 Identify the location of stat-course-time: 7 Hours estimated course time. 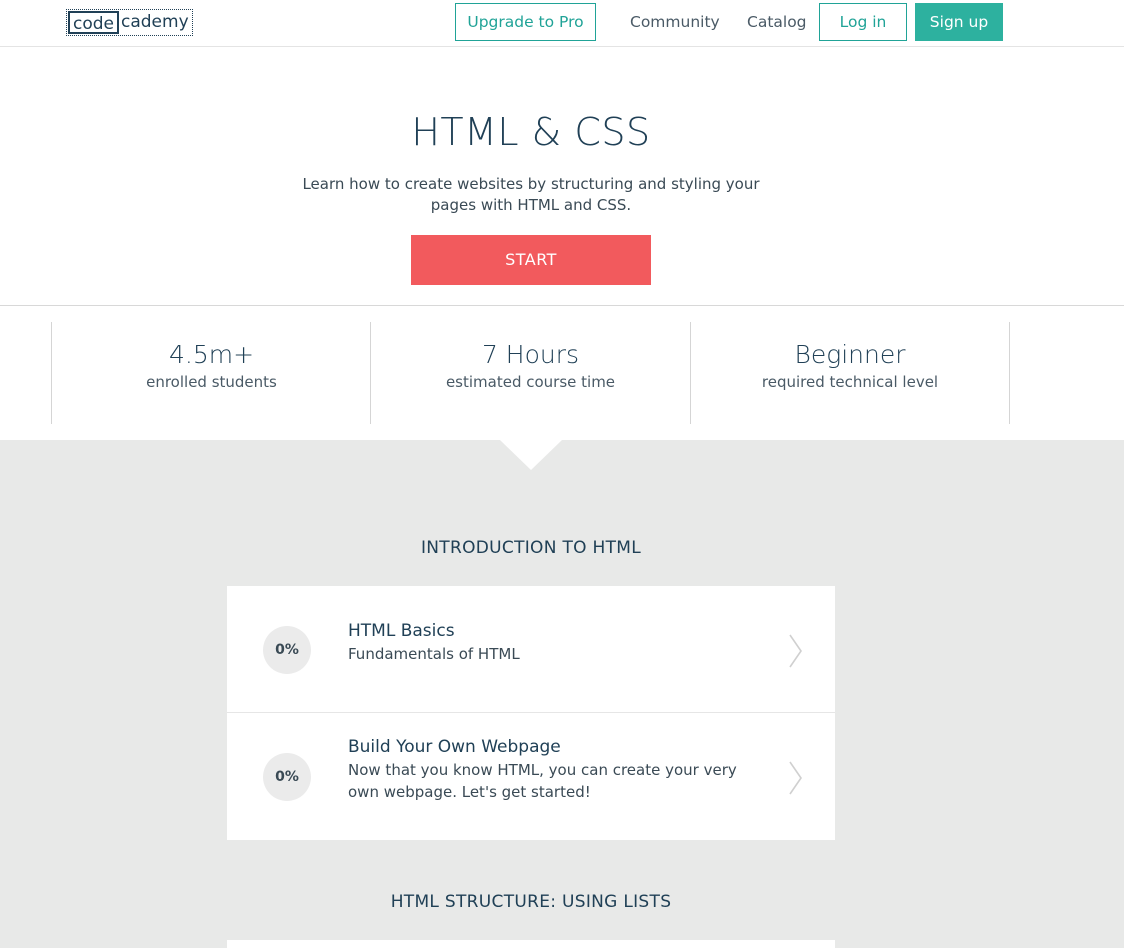
(530, 373).